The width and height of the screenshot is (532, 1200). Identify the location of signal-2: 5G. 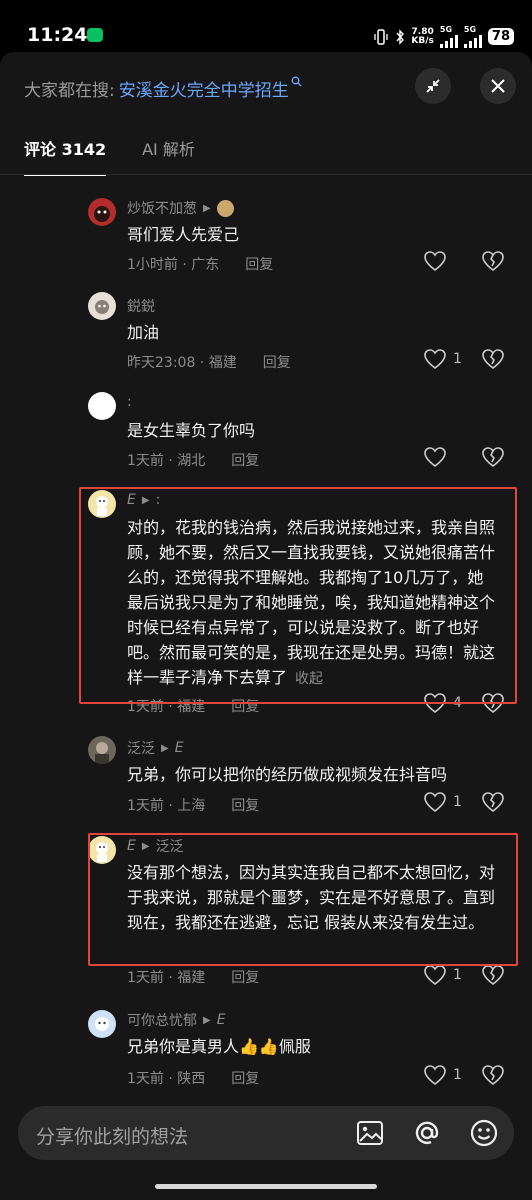
(472, 36).